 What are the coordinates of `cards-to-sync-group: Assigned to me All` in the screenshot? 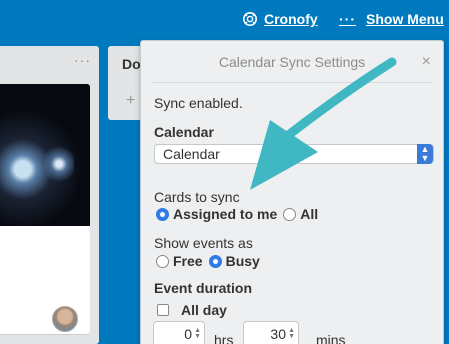 It's located at (240, 214).